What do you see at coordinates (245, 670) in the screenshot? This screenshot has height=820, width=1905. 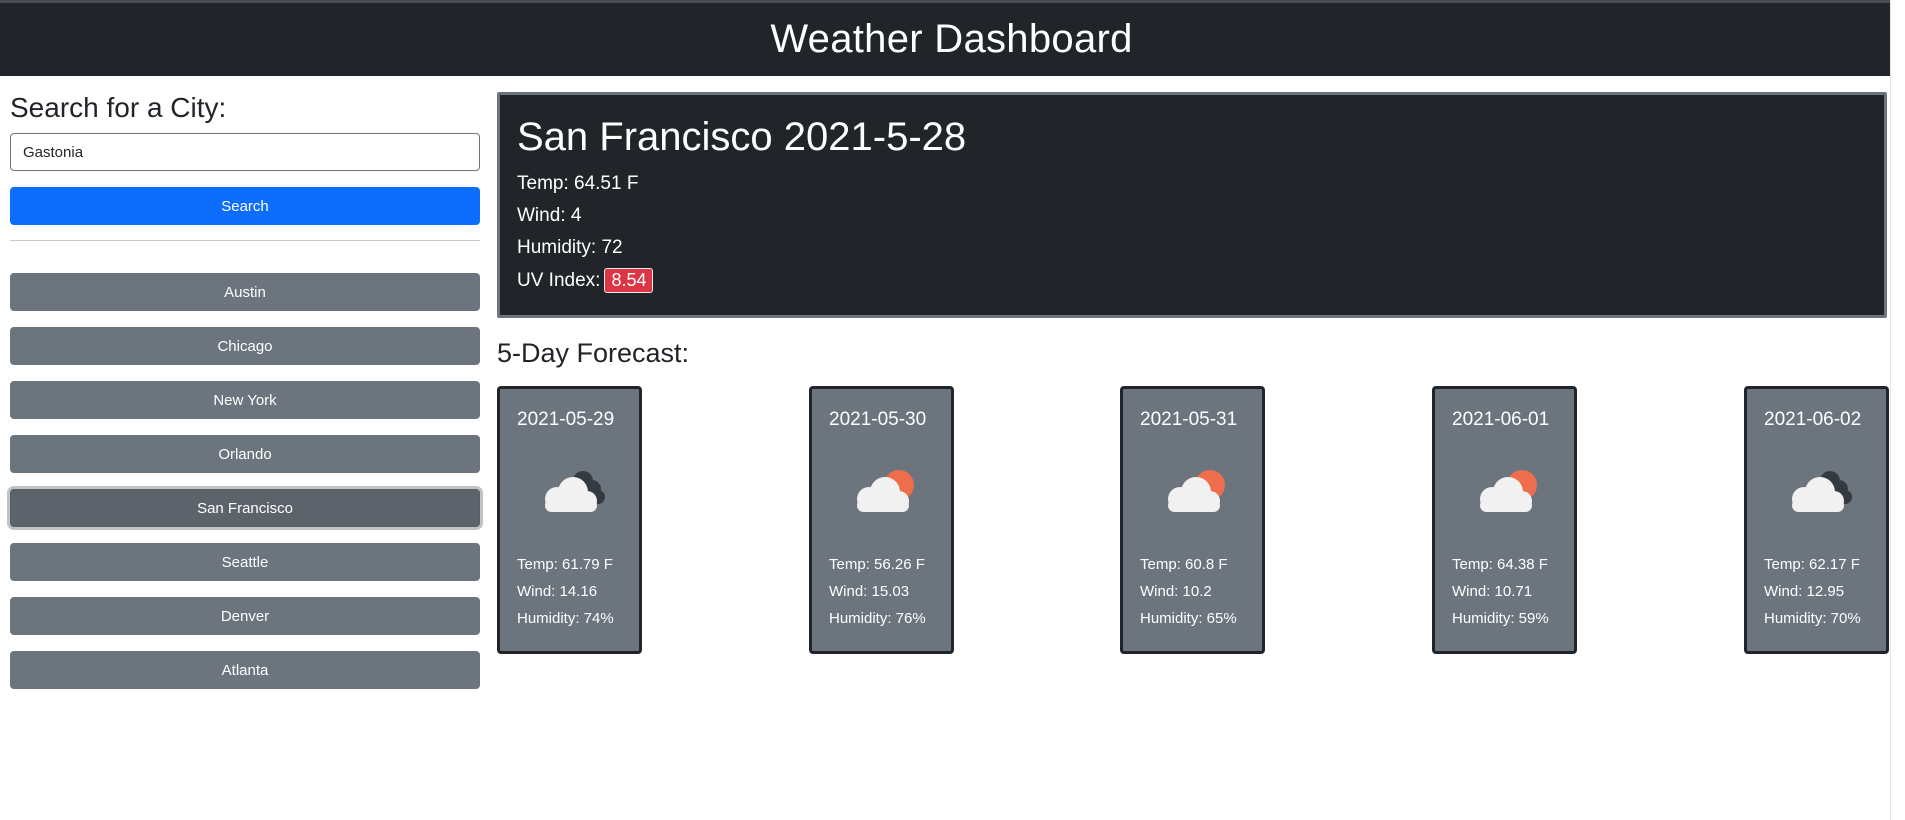 I see `history-button-atlanta: Atlanta` at bounding box center [245, 670].